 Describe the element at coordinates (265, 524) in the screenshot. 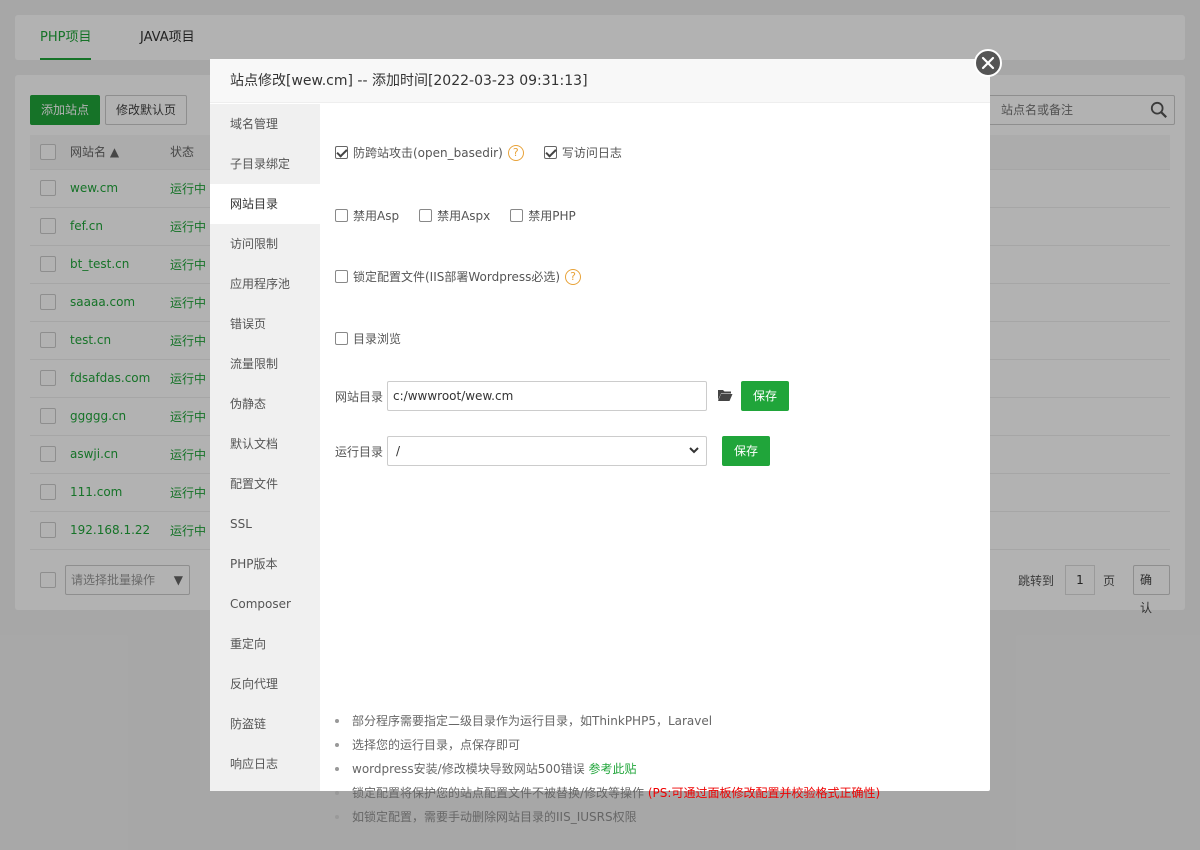

I see `sidebar-item: SSL` at that location.